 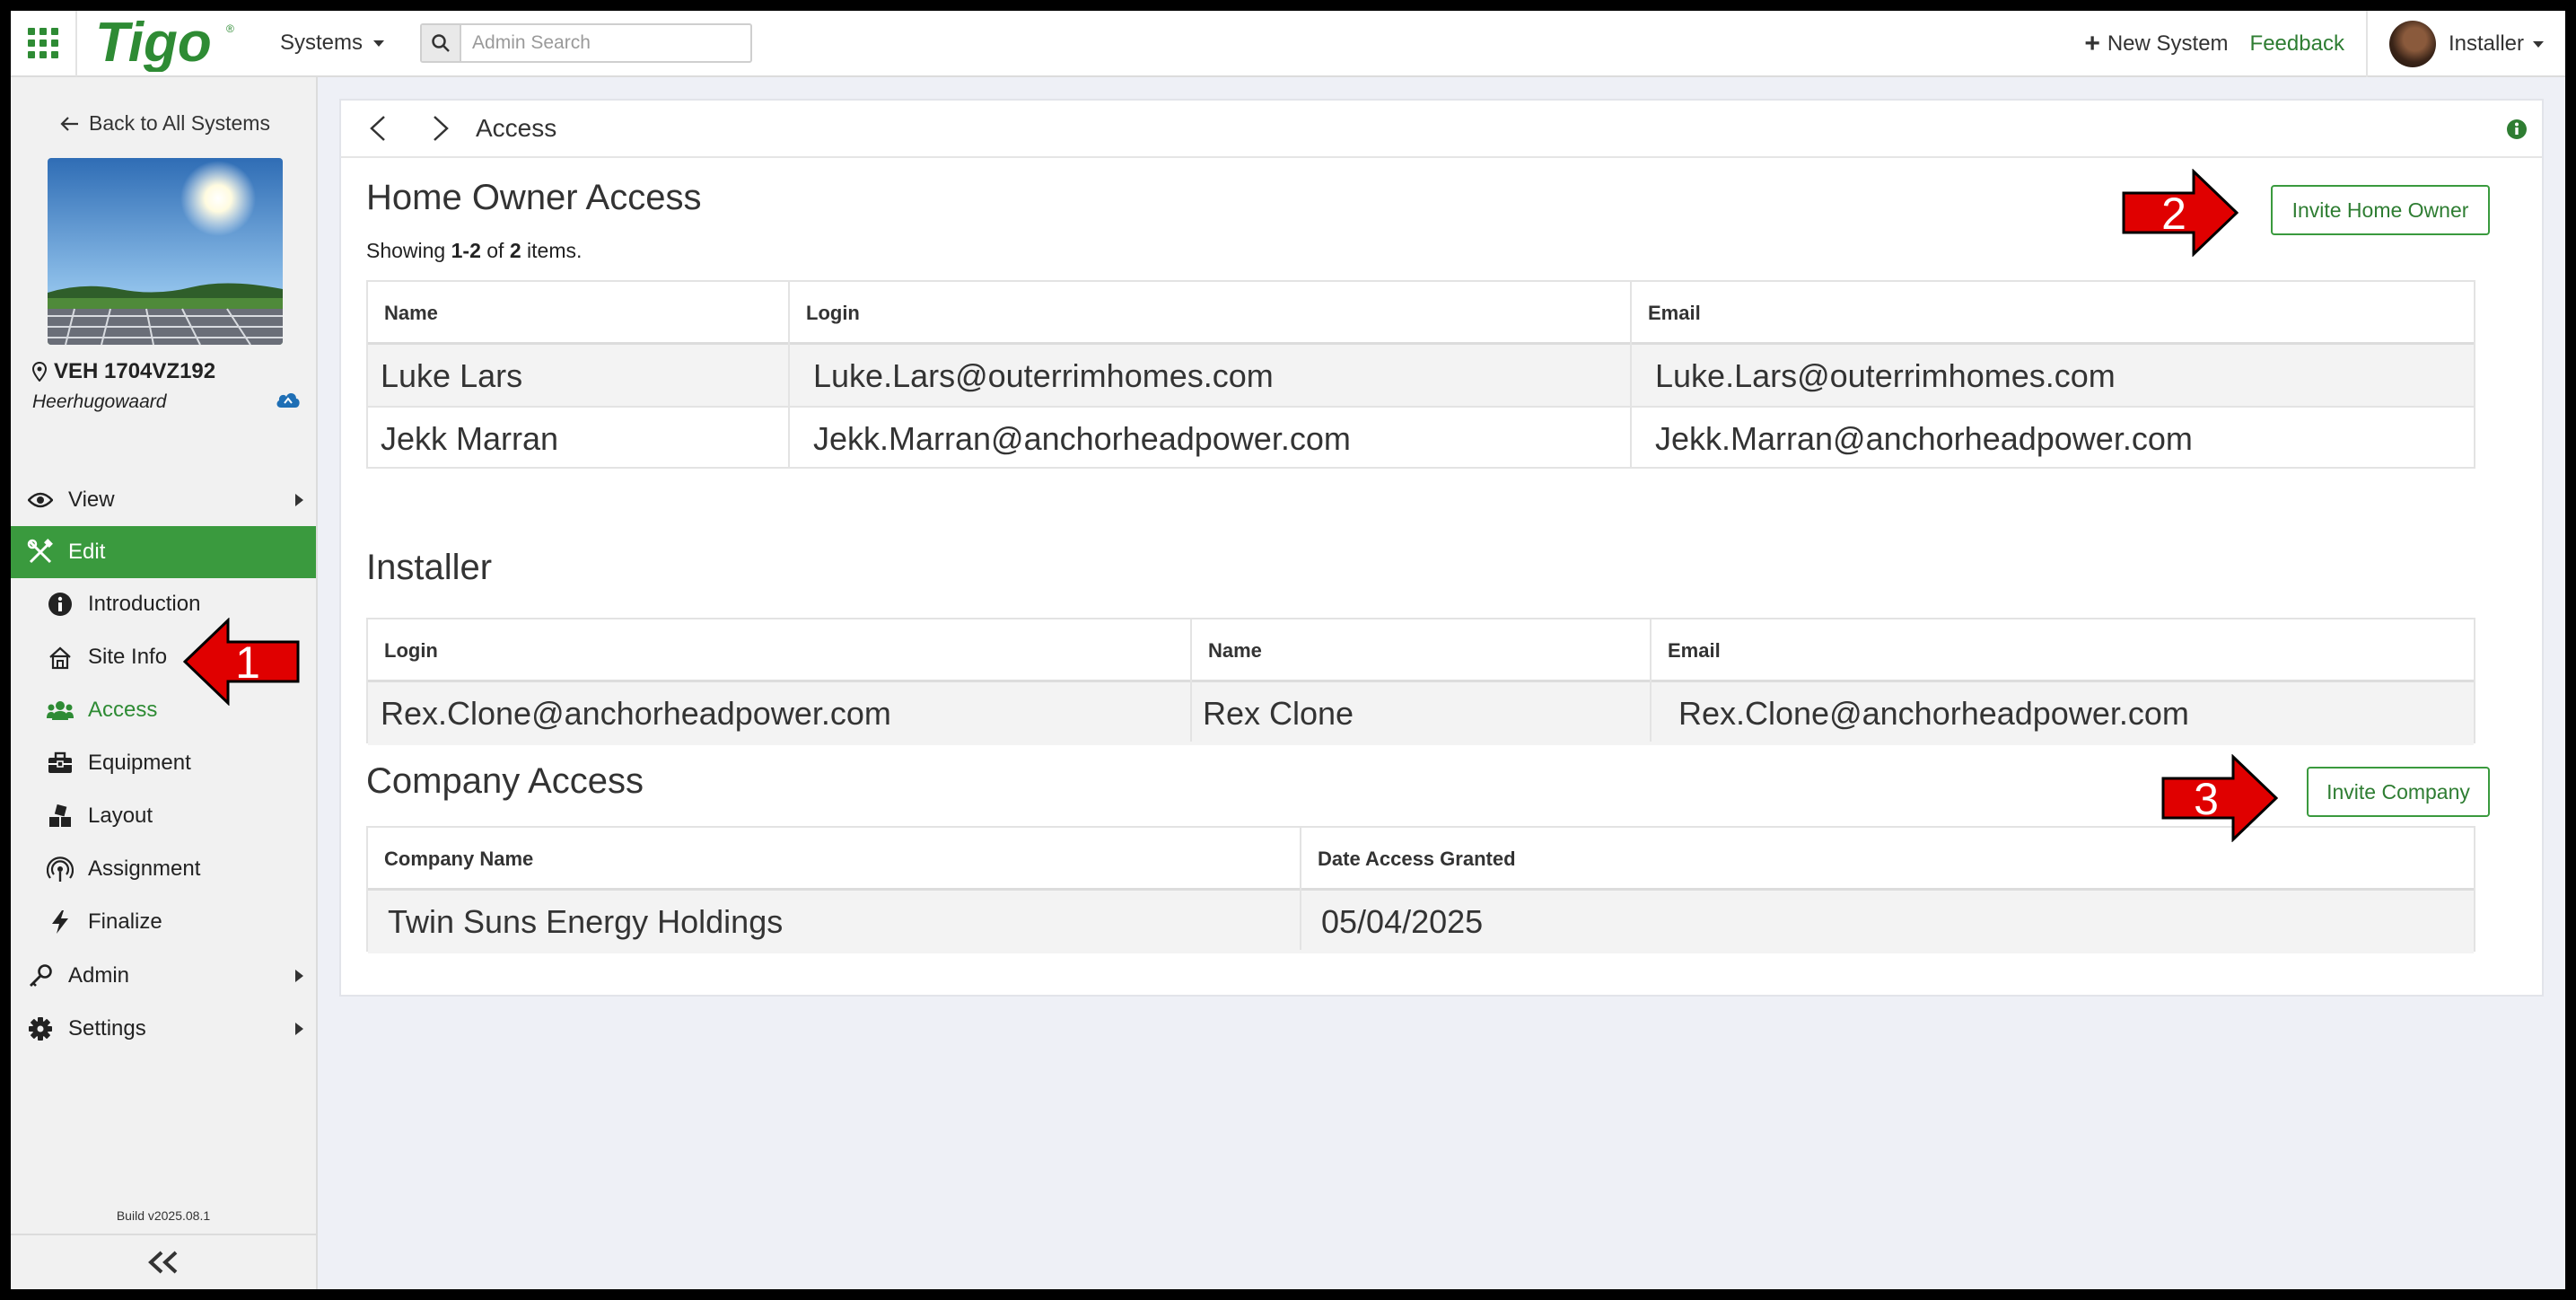 I want to click on double-chevron-left-icon, so click(x=163, y=1262).